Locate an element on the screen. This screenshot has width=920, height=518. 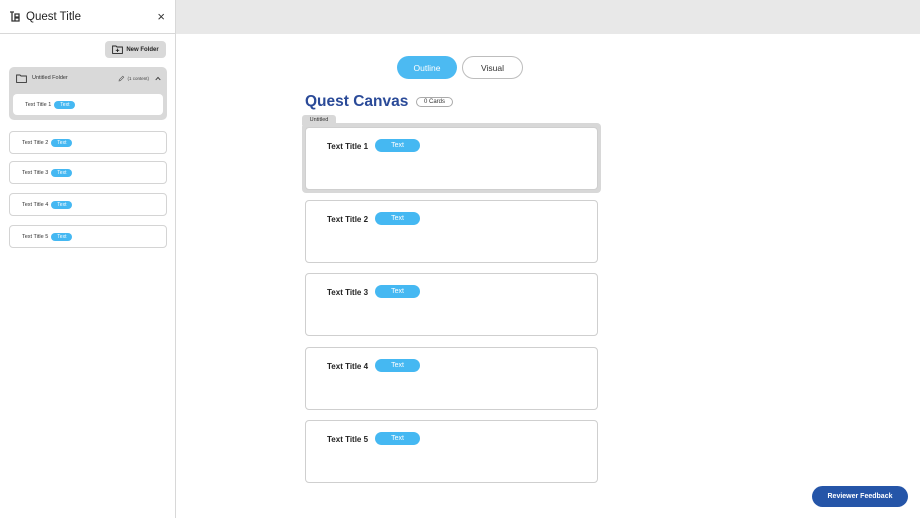
folder-icon is located at coordinates (21, 78).